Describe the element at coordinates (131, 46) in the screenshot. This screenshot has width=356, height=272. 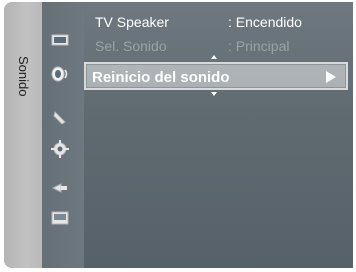
I see `menu-item-label: Sel. Sonido` at that location.